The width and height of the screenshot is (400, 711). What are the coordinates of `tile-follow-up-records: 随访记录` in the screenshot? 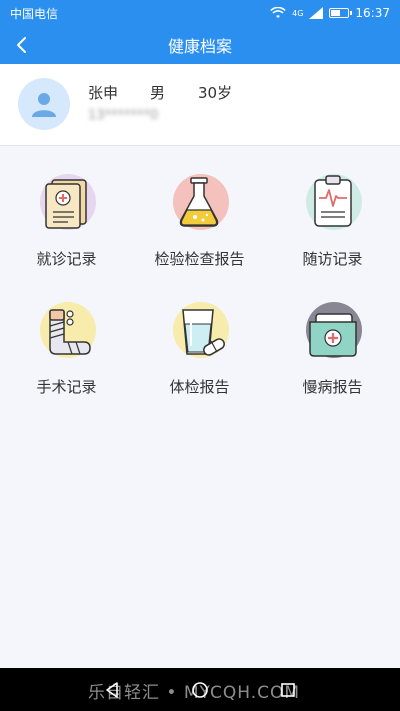 It's located at (332, 210).